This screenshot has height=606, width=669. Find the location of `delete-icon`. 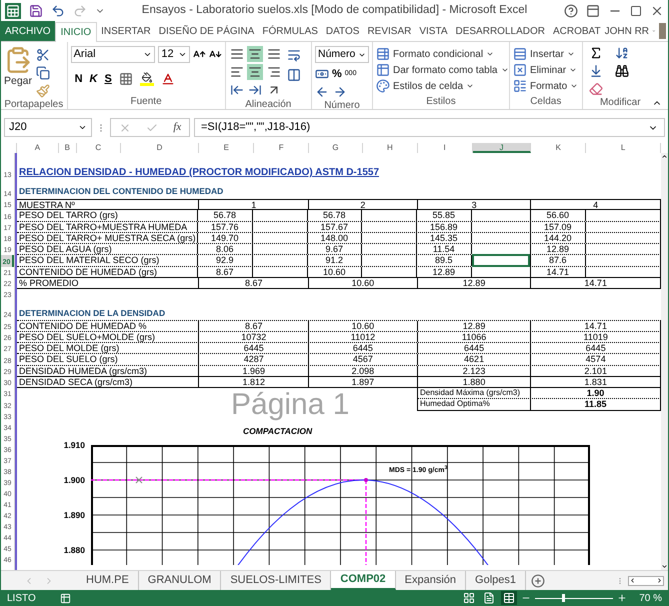

delete-icon is located at coordinates (520, 70).